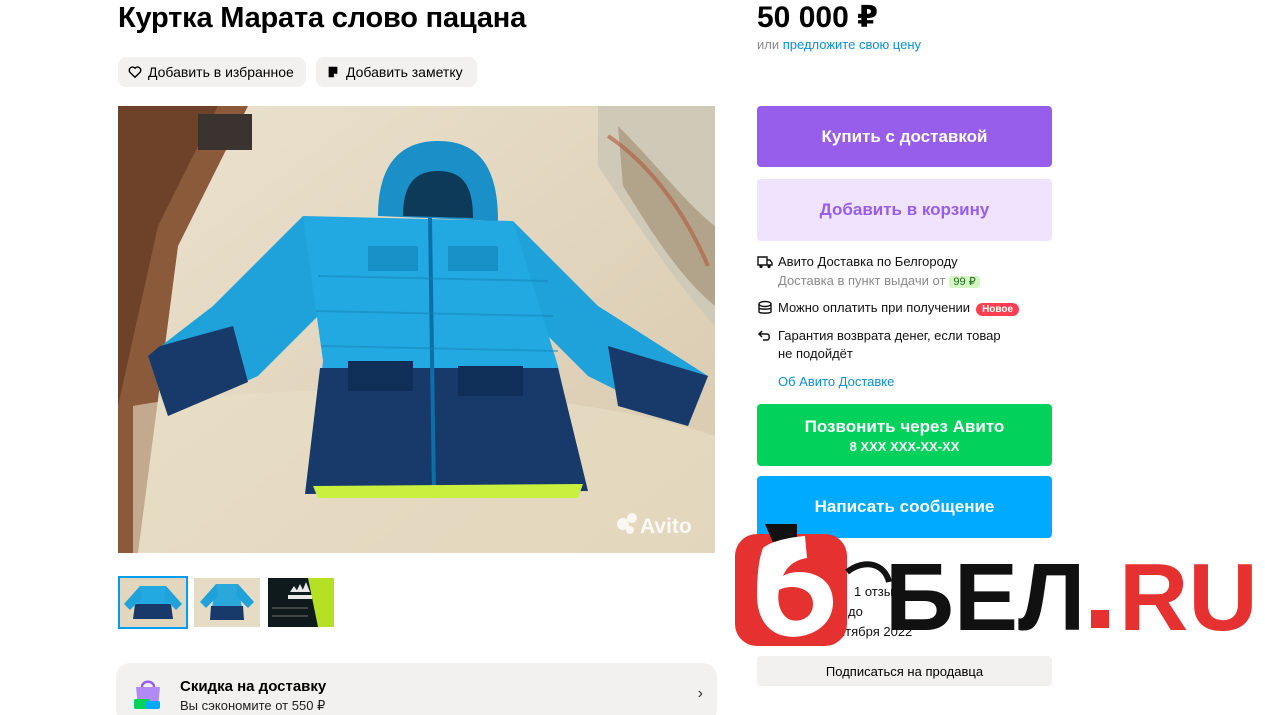 The height and width of the screenshot is (715, 1265). I want to click on promo-title: Скидка на доставку, so click(253, 686).